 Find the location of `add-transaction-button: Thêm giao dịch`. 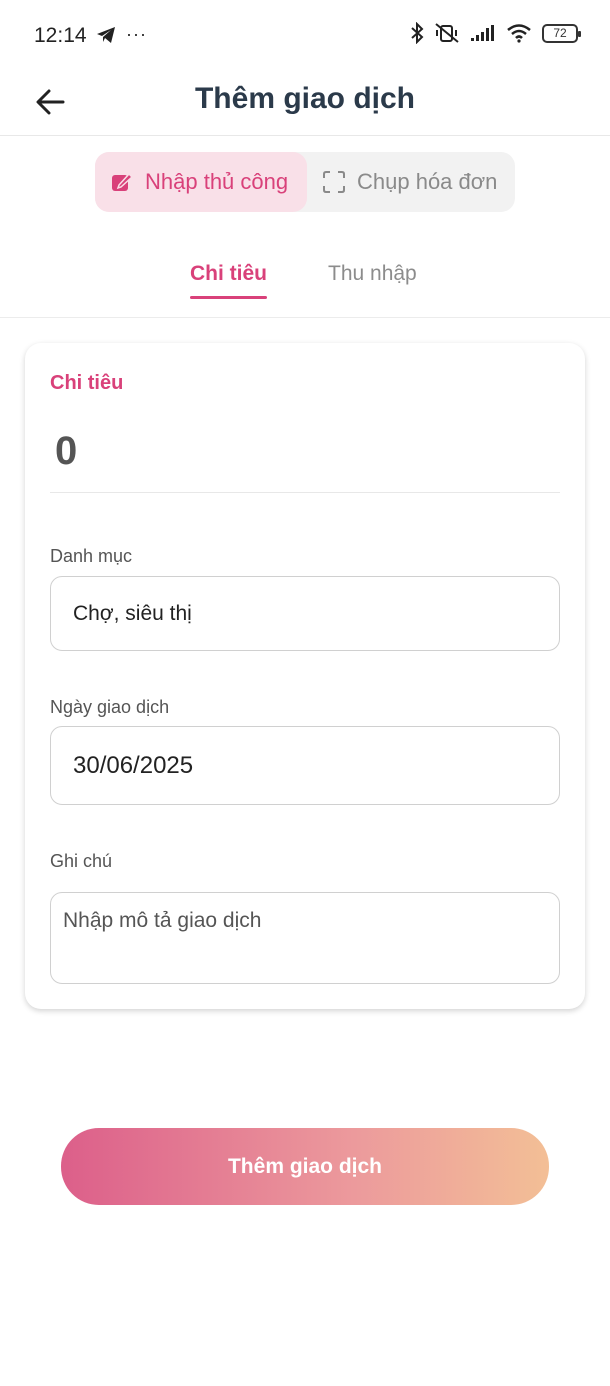

add-transaction-button: Thêm giao dịch is located at coordinates (305, 1166).